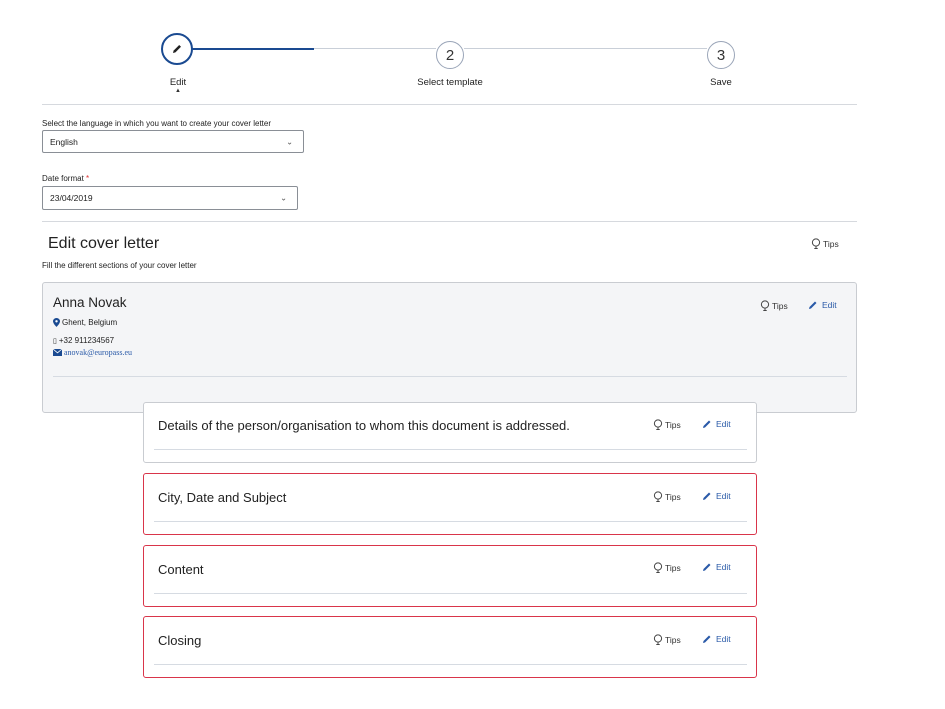 The width and height of the screenshot is (945, 709). I want to click on envelope-icon, so click(57, 352).